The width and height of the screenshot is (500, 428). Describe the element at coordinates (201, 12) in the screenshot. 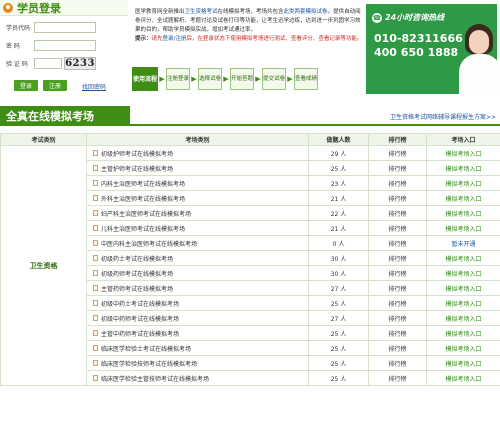

I see `intro-exam-link: 卫生资格考试` at that location.